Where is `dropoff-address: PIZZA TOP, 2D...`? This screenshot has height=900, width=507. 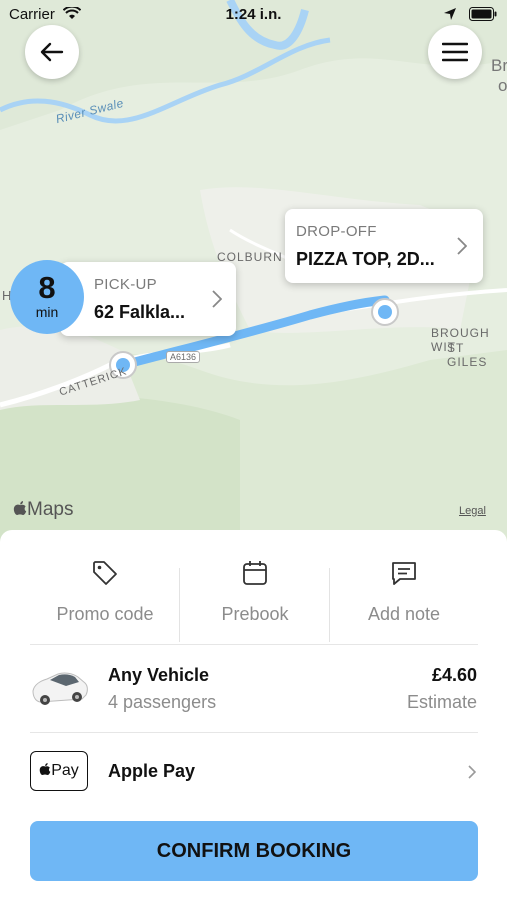 dropoff-address: PIZZA TOP, 2D... is located at coordinates (365, 259).